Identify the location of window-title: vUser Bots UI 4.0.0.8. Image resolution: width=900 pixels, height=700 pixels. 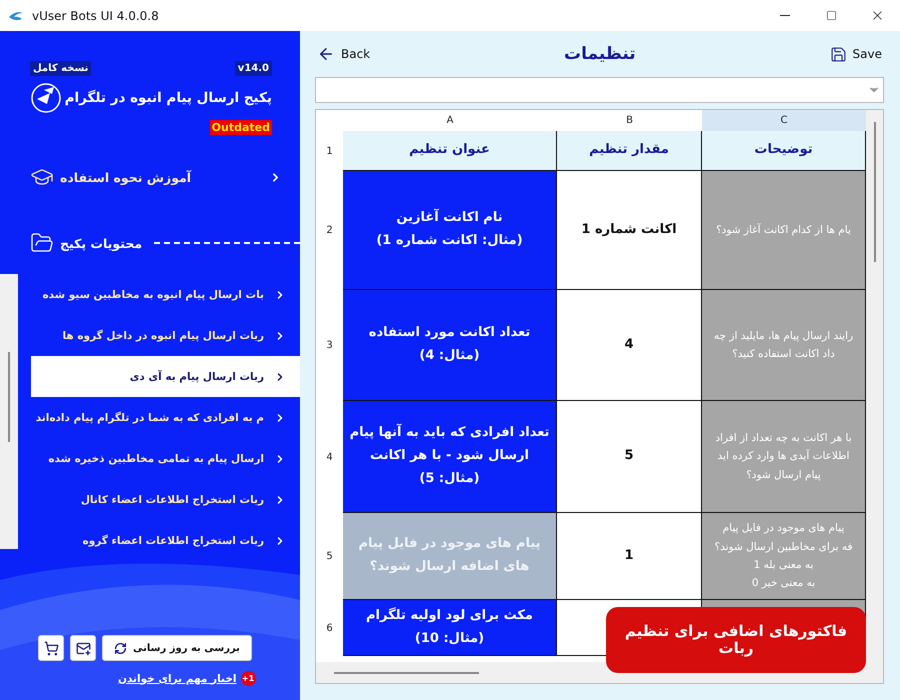
(96, 15).